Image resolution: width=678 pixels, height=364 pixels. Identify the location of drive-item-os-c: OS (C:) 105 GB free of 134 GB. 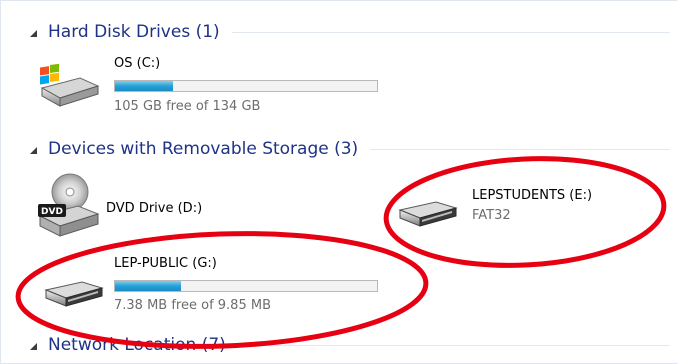
(216, 87).